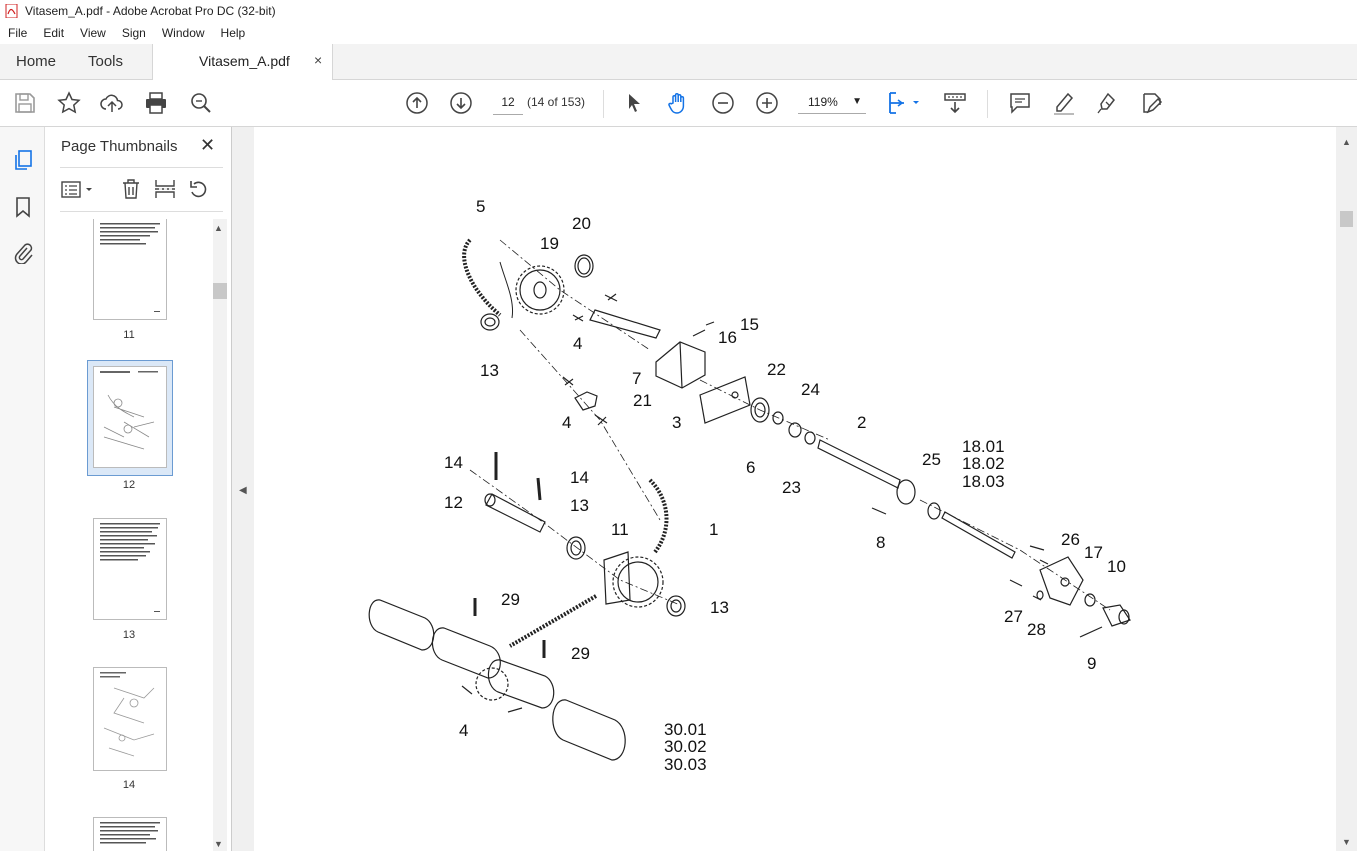  I want to click on tab-tools: Tools, so click(105, 61).